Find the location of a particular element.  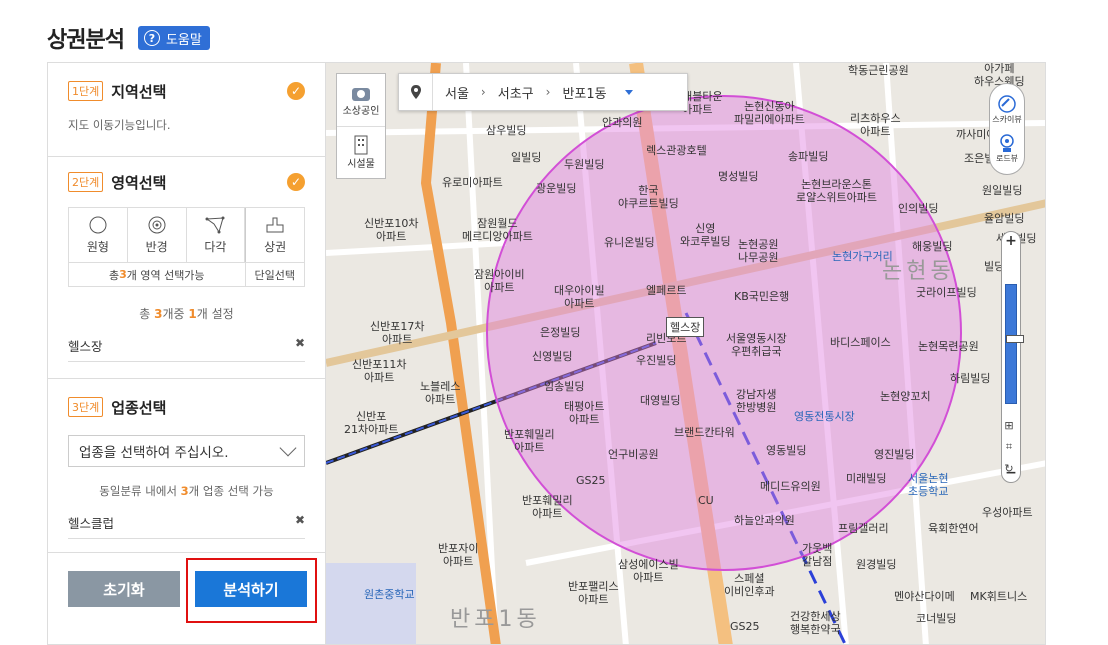

map-label: 스페셜 이비인후과 is located at coordinates (749, 585).